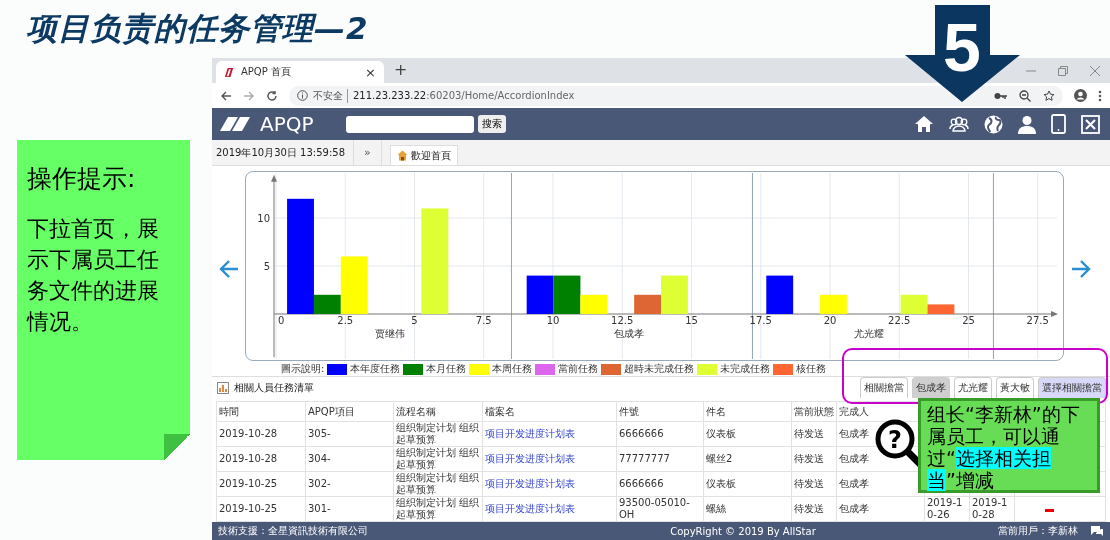 The height and width of the screenshot is (540, 1110). What do you see at coordinates (464, 95) in the screenshot?
I see `url-text: 211.23.233.22:60203/Home/AccordionIndex` at bounding box center [464, 95].